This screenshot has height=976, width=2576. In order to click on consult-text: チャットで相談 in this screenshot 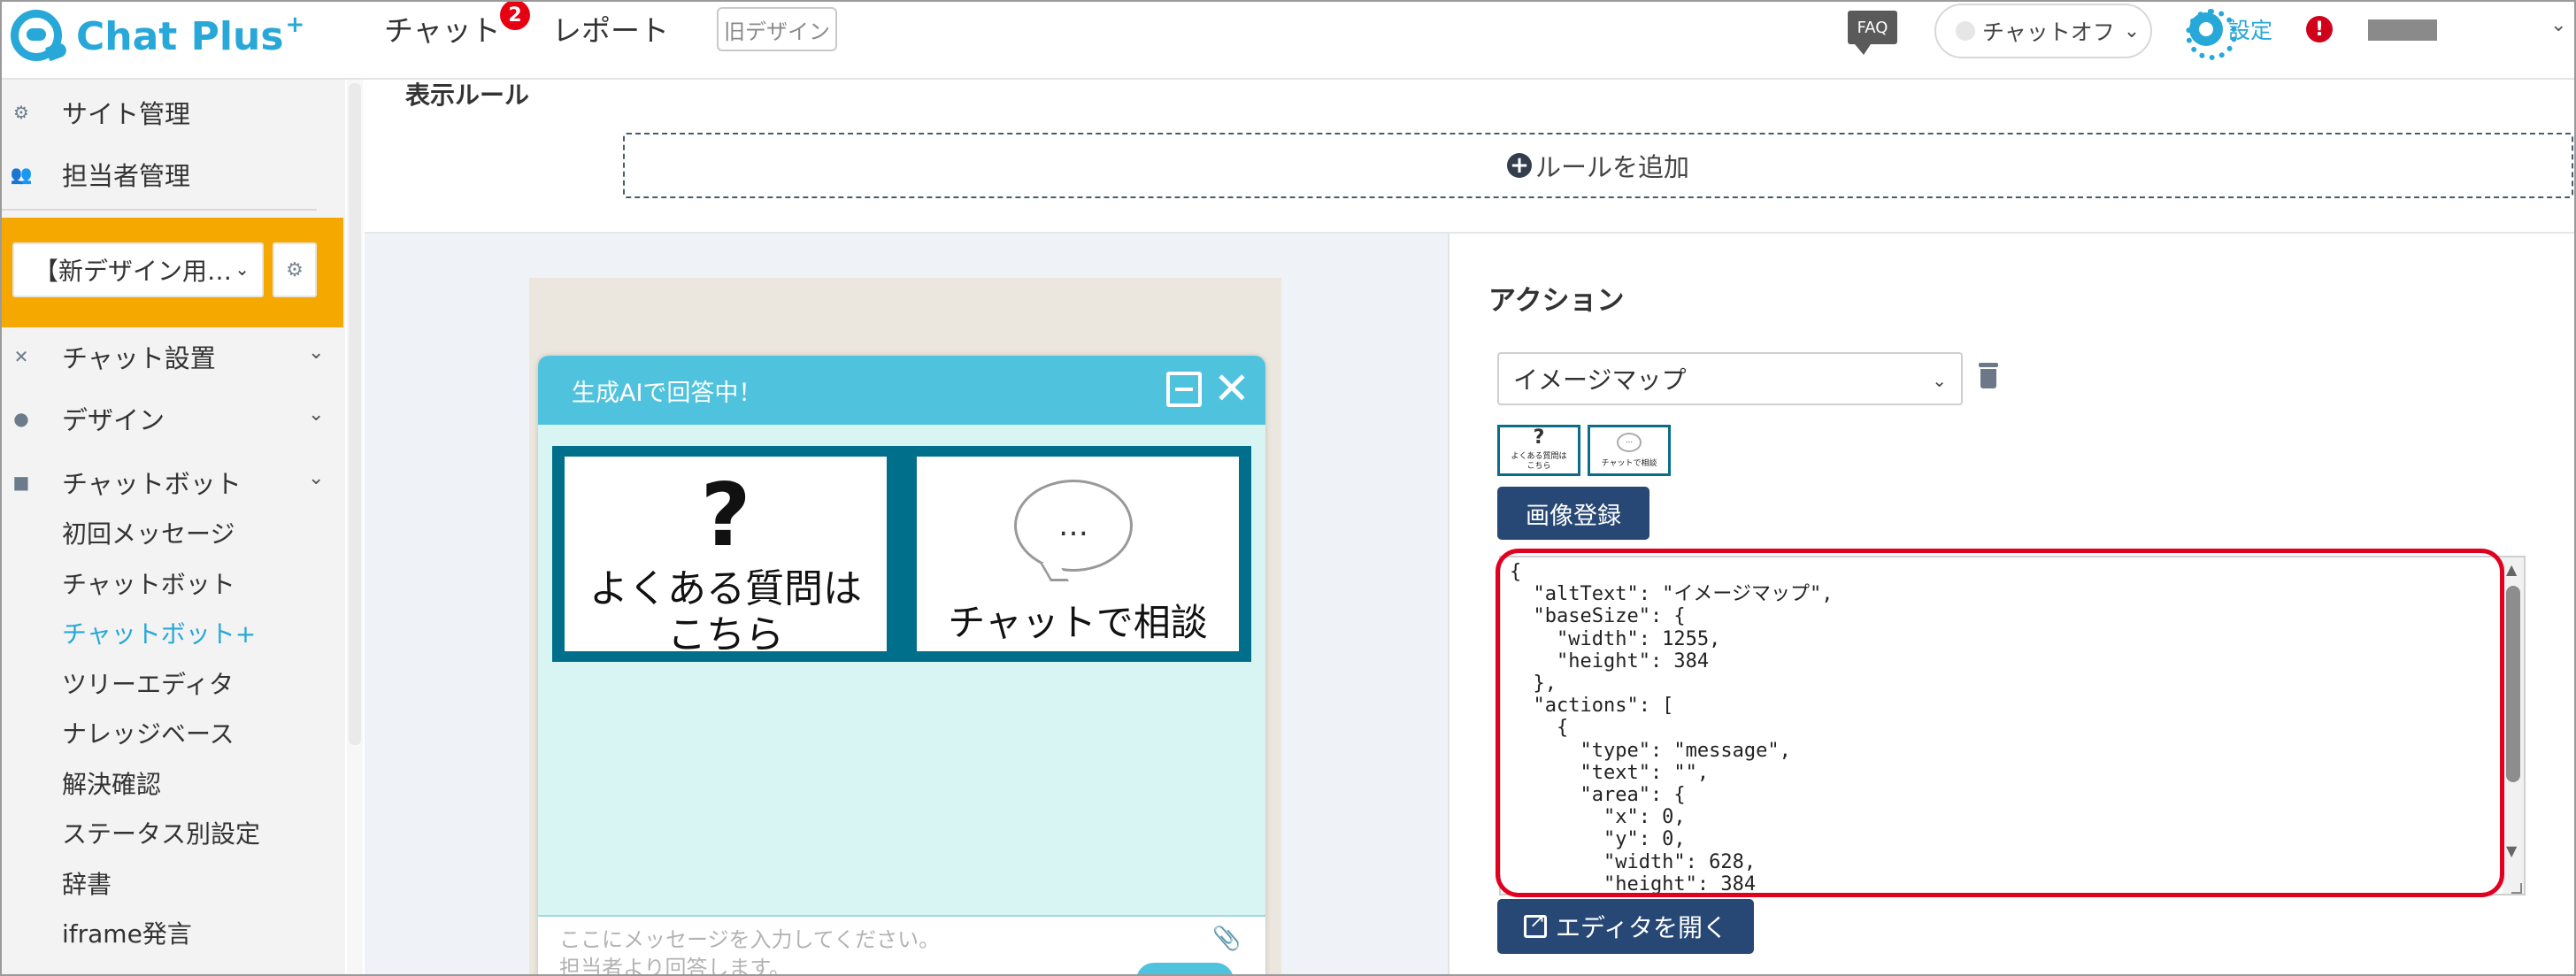, I will do `click(1078, 623)`.